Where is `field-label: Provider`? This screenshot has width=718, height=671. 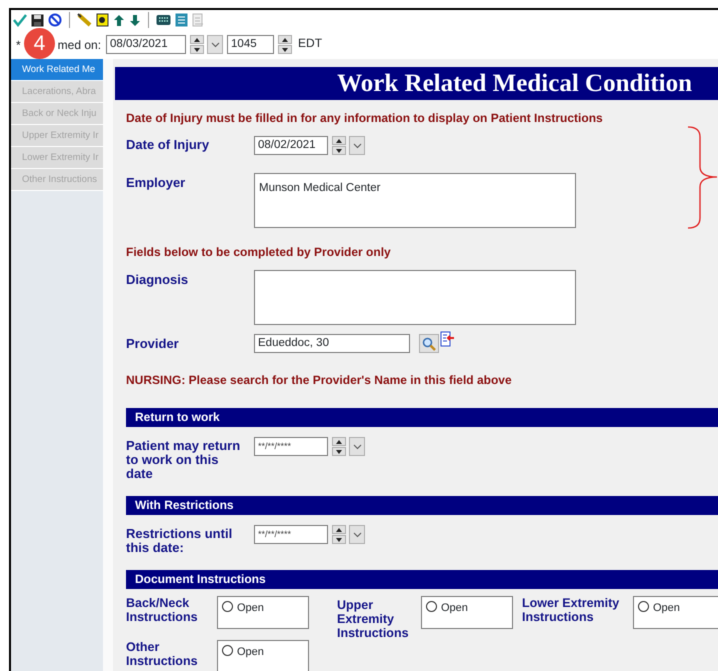
field-label: Provider is located at coordinates (153, 343).